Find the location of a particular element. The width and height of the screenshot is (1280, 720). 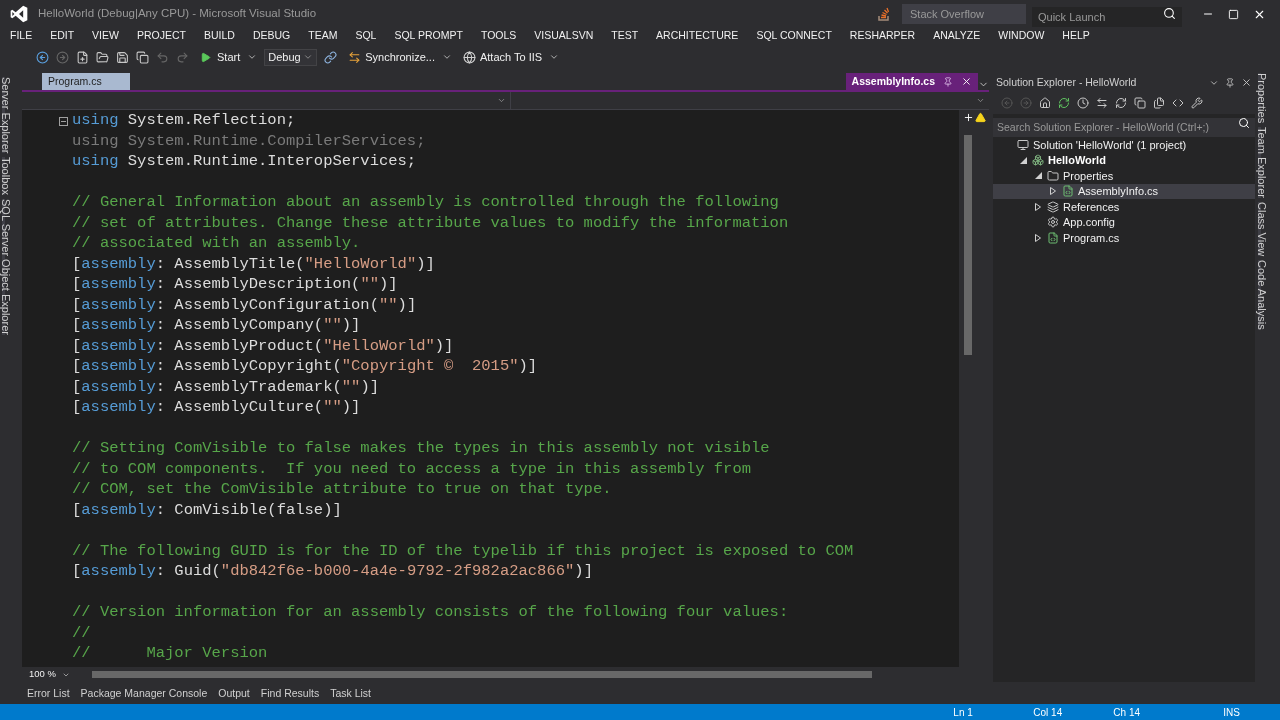

configuration-dropdown: Debug is located at coordinates (291, 57).